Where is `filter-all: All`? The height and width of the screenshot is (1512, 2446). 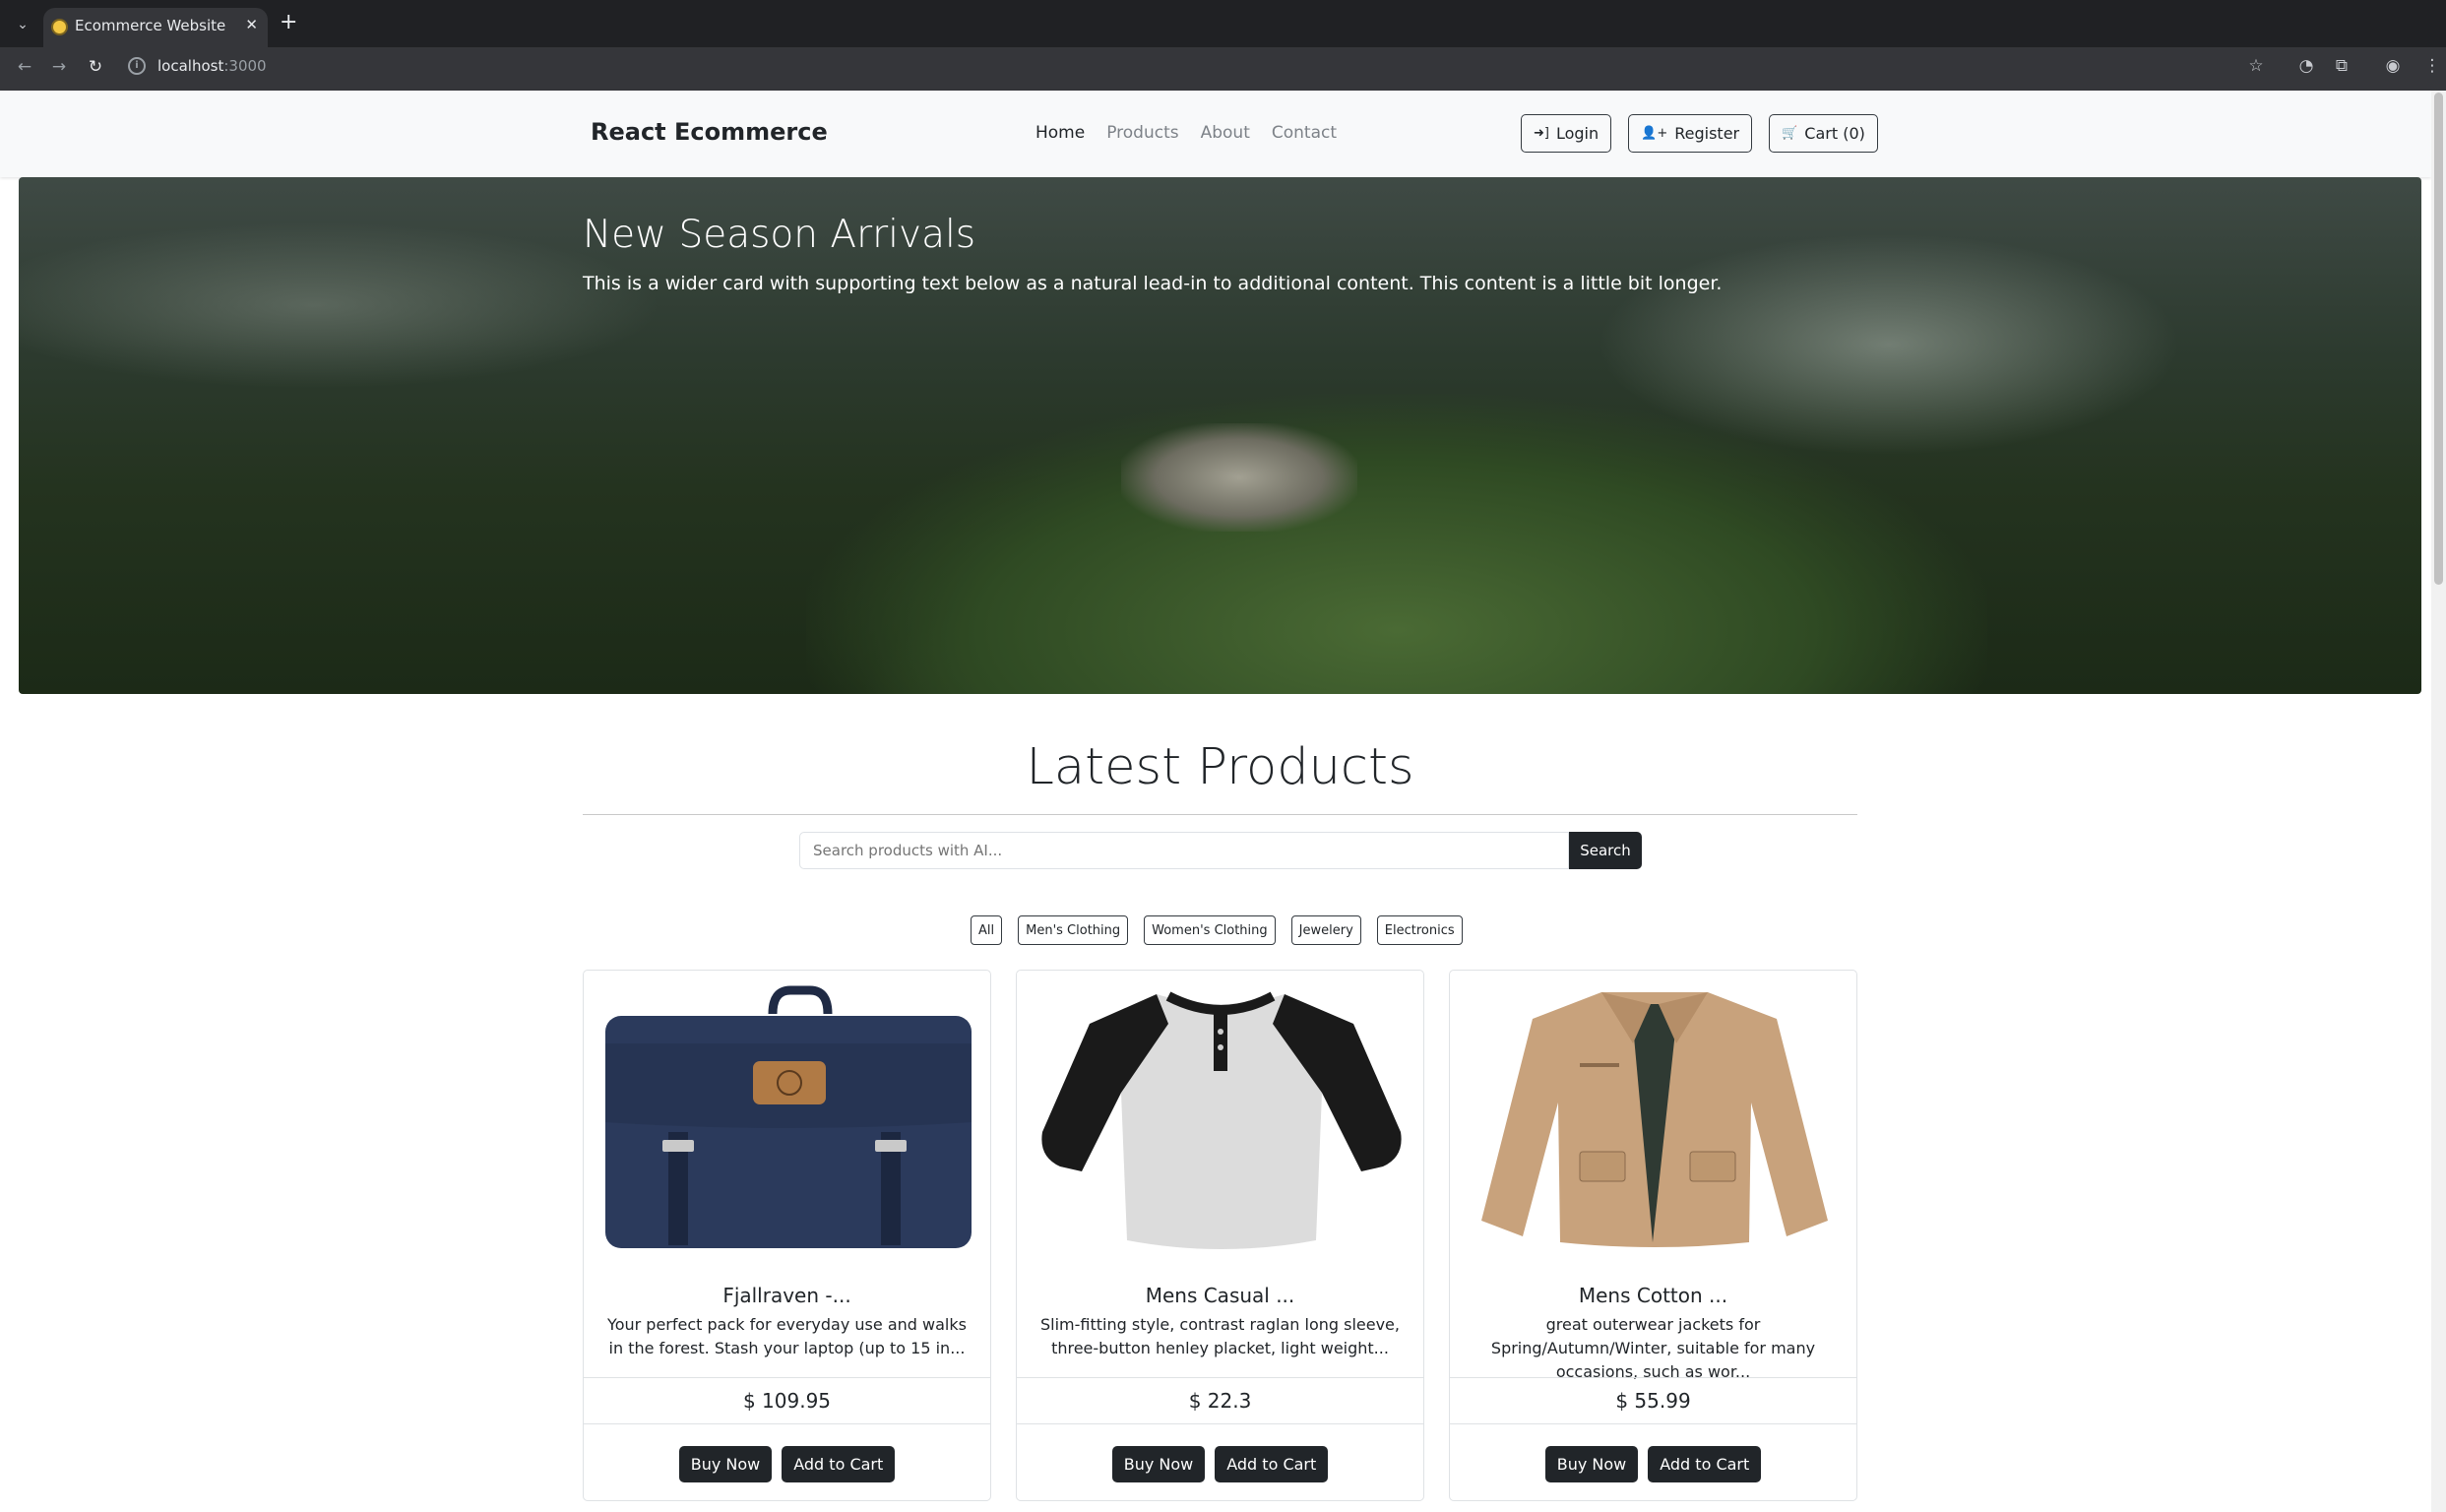 filter-all: All is located at coordinates (987, 930).